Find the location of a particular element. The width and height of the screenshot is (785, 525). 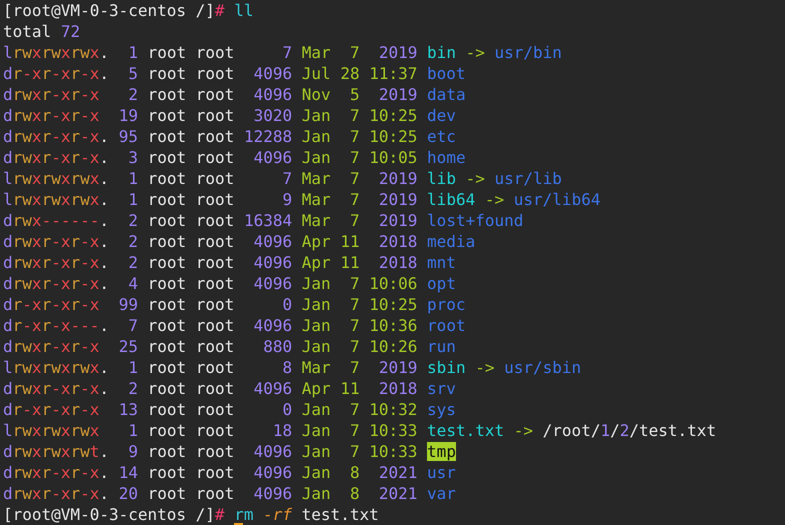

listing-row: drwxrwxrwt. 9 root root 4096 Jan 7 10:33 tmp is located at coordinates (229, 451).